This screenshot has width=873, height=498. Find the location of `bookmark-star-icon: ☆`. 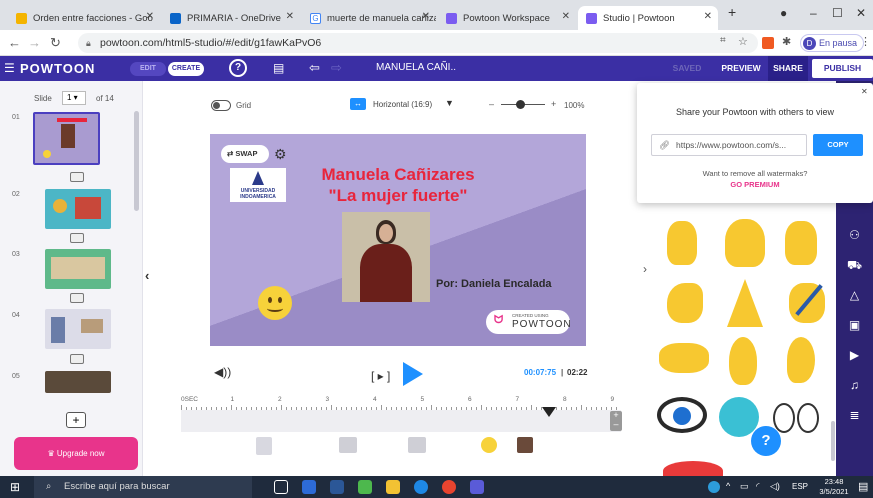

bookmark-star-icon: ☆ is located at coordinates (743, 41).